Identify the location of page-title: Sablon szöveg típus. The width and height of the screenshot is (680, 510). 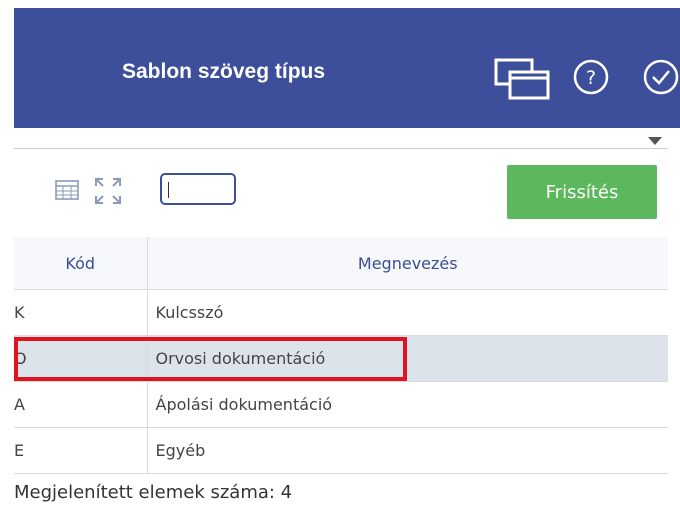
(224, 71).